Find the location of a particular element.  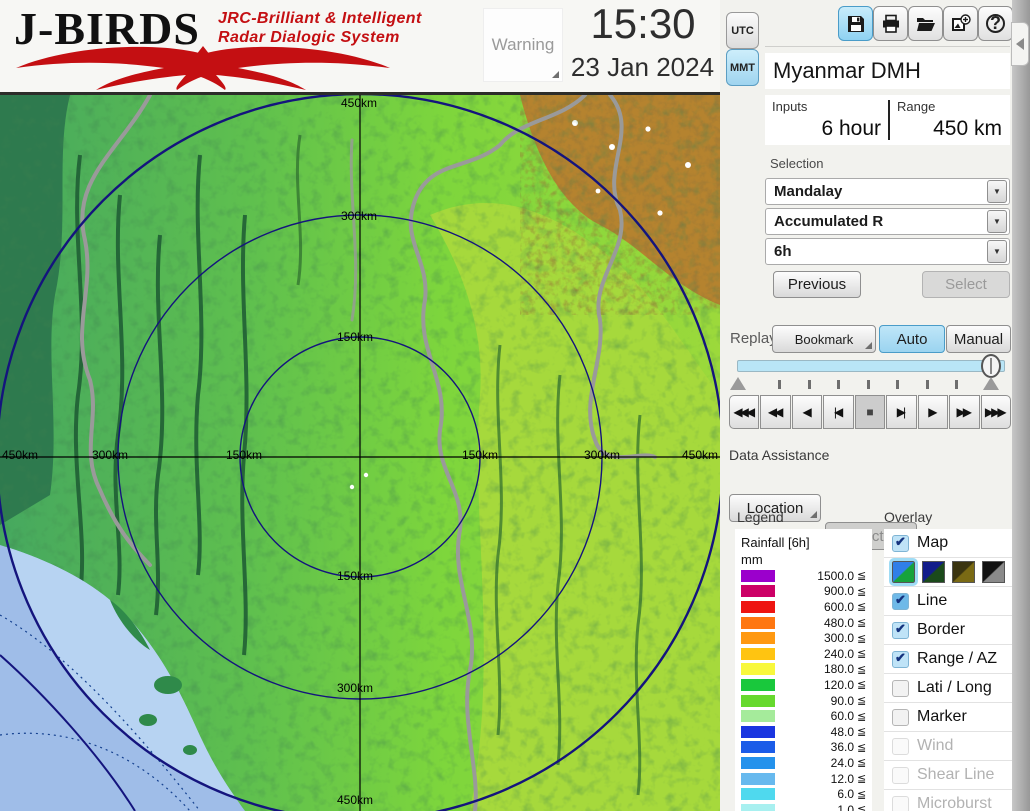

legend-value: 36.0 is located at coordinates (842, 747).